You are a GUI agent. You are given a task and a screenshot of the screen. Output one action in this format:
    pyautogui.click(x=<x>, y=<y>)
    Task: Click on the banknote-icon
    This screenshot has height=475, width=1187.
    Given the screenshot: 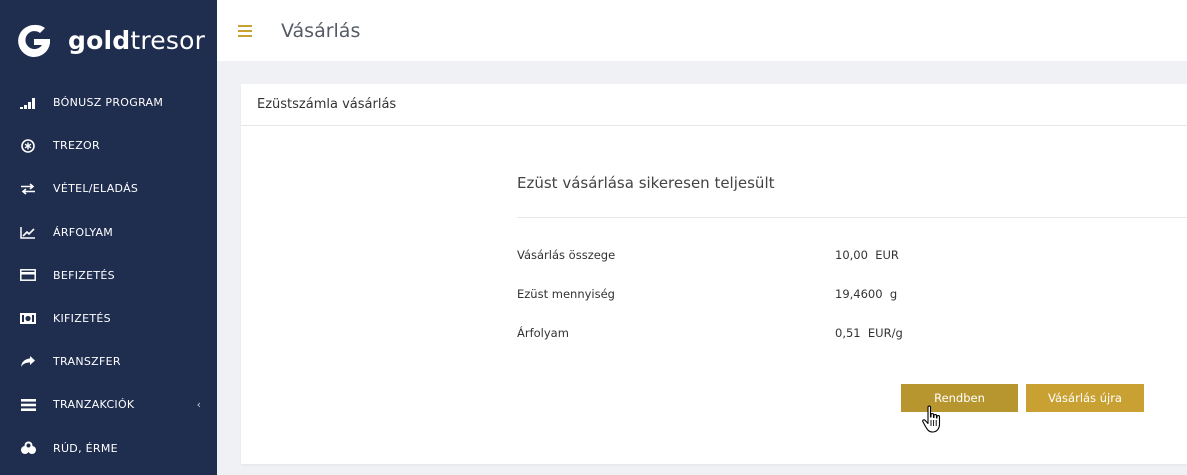 What is the action you would take?
    pyautogui.click(x=28, y=319)
    